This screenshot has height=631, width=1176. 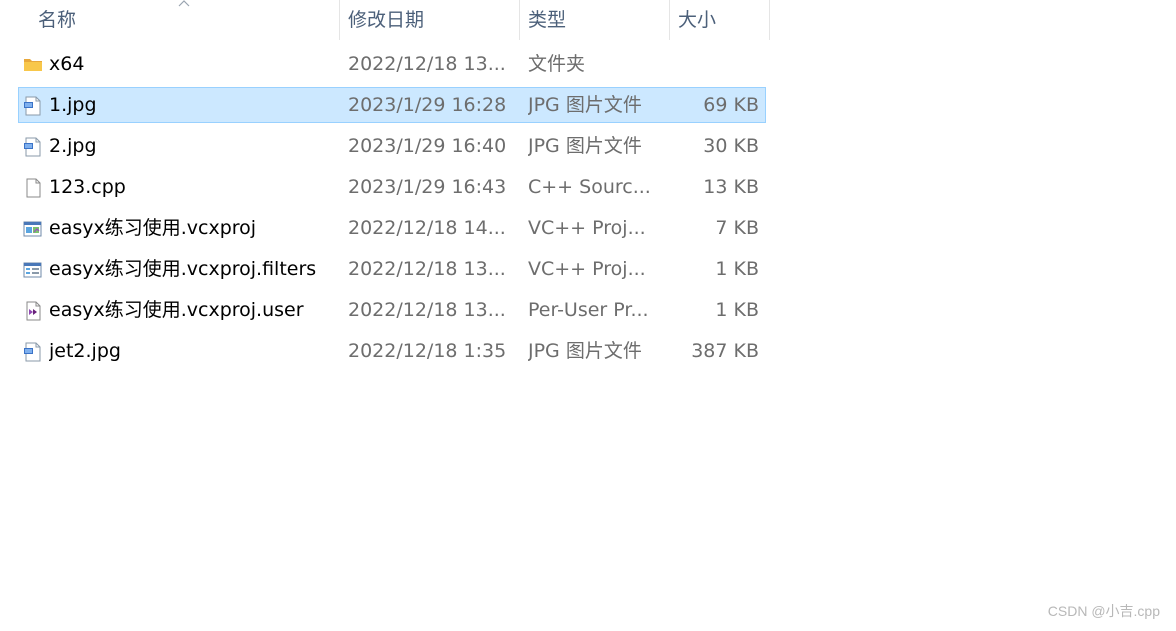 I want to click on file-type: 文件夹, so click(x=557, y=64).